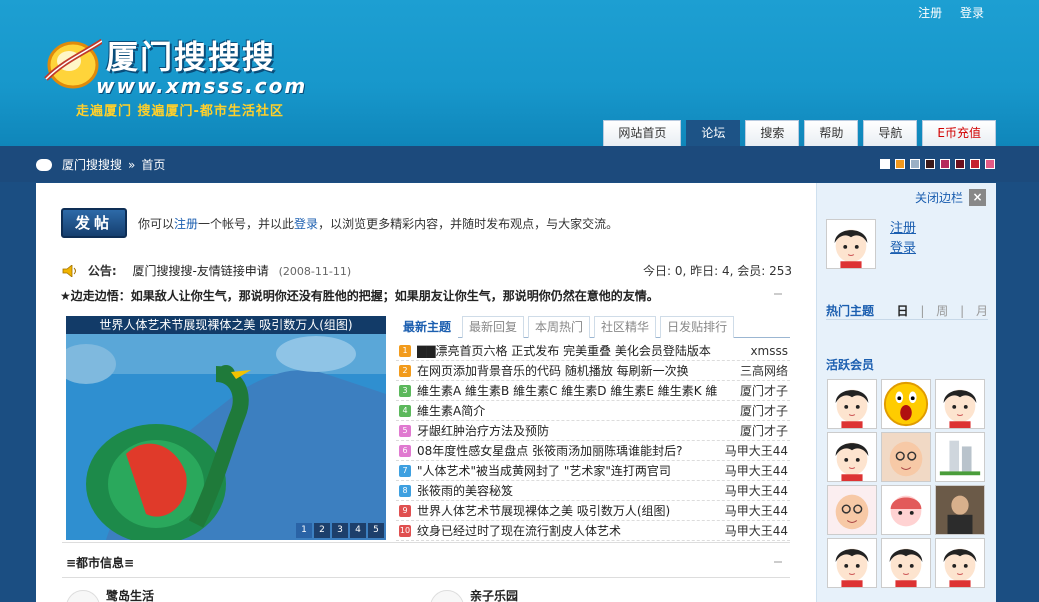 The width and height of the screenshot is (1039, 602). What do you see at coordinates (226, 325) in the screenshot?
I see `slideshow-title: 世界人体艺术节展现裸体之美 吸引数万人(组图)` at bounding box center [226, 325].